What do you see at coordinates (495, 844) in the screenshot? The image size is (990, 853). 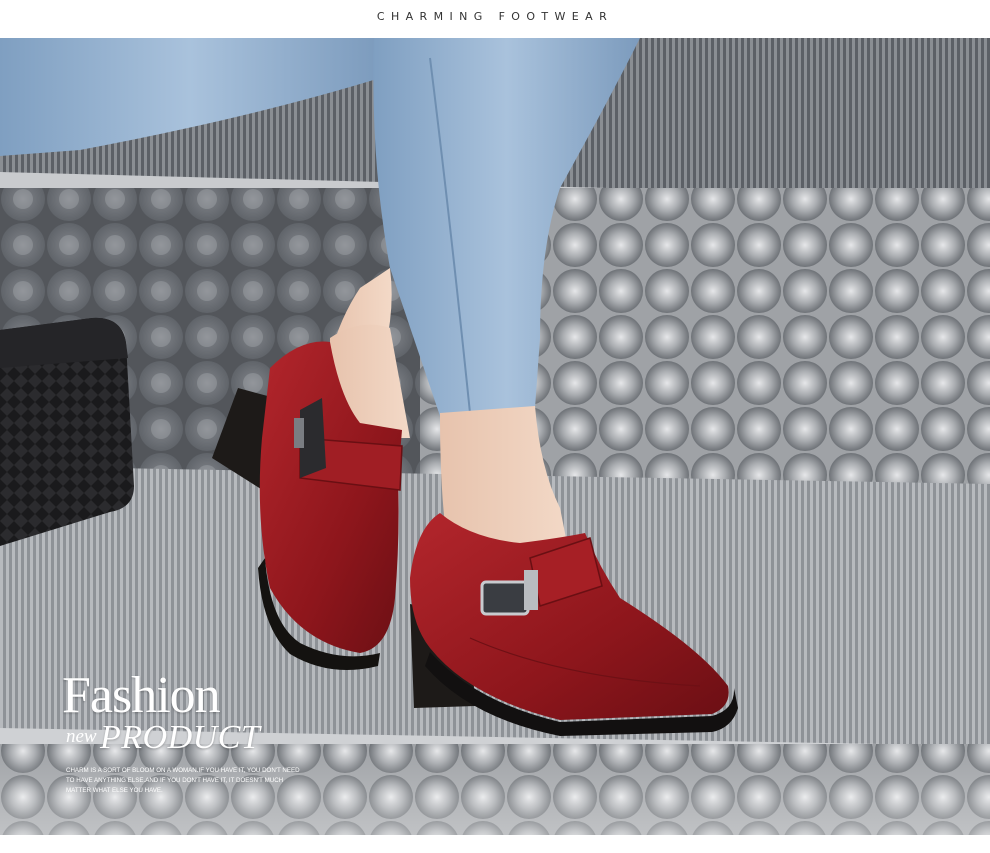 I see `page-footer-strip` at bounding box center [495, 844].